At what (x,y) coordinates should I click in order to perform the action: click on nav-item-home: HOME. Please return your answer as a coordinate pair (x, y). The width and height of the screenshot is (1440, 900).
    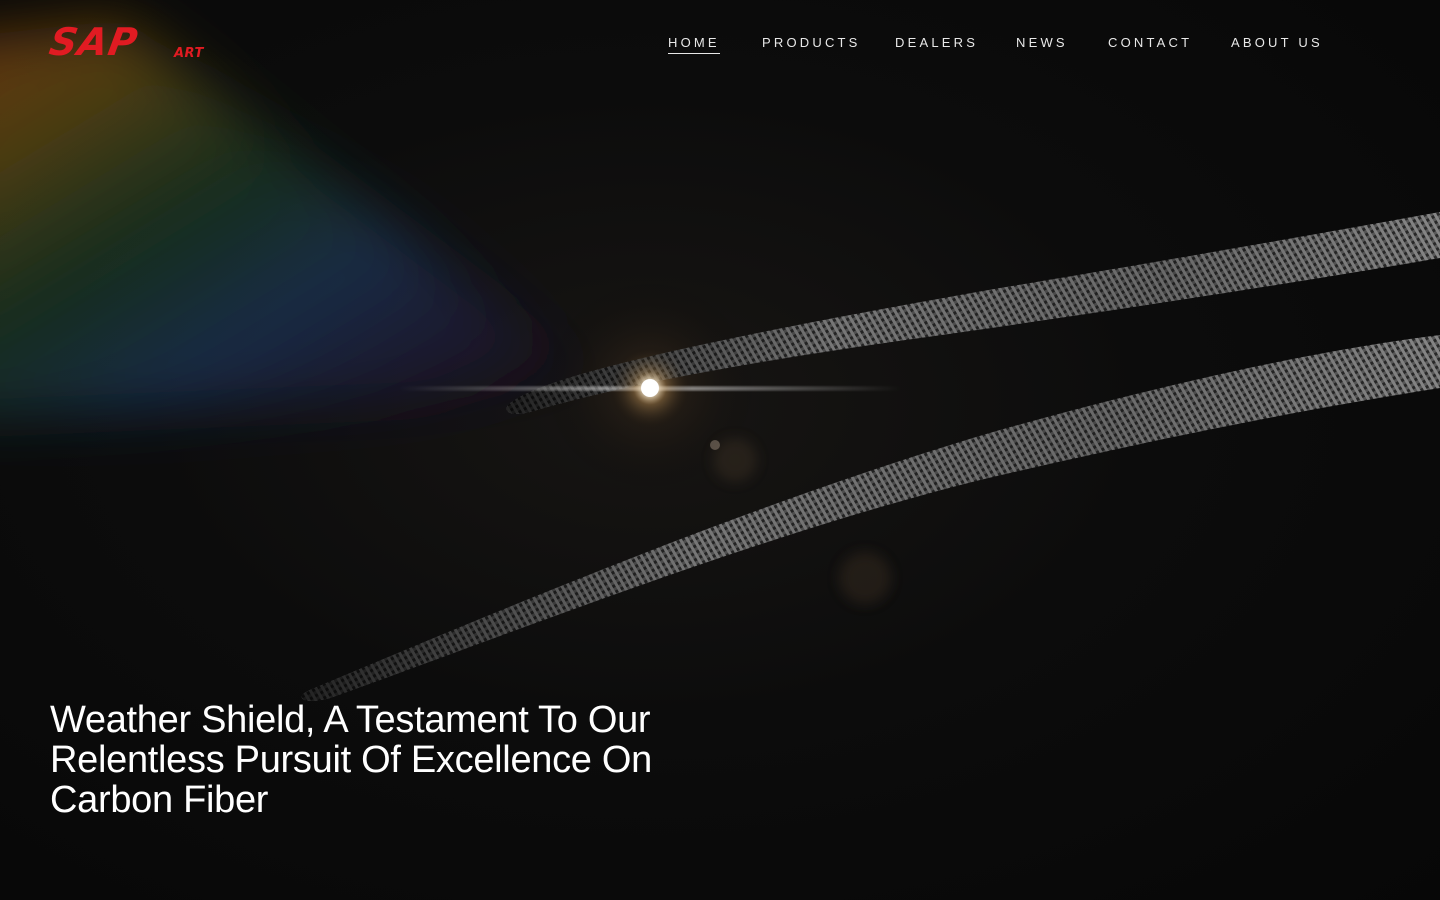
    Looking at the image, I should click on (694, 44).